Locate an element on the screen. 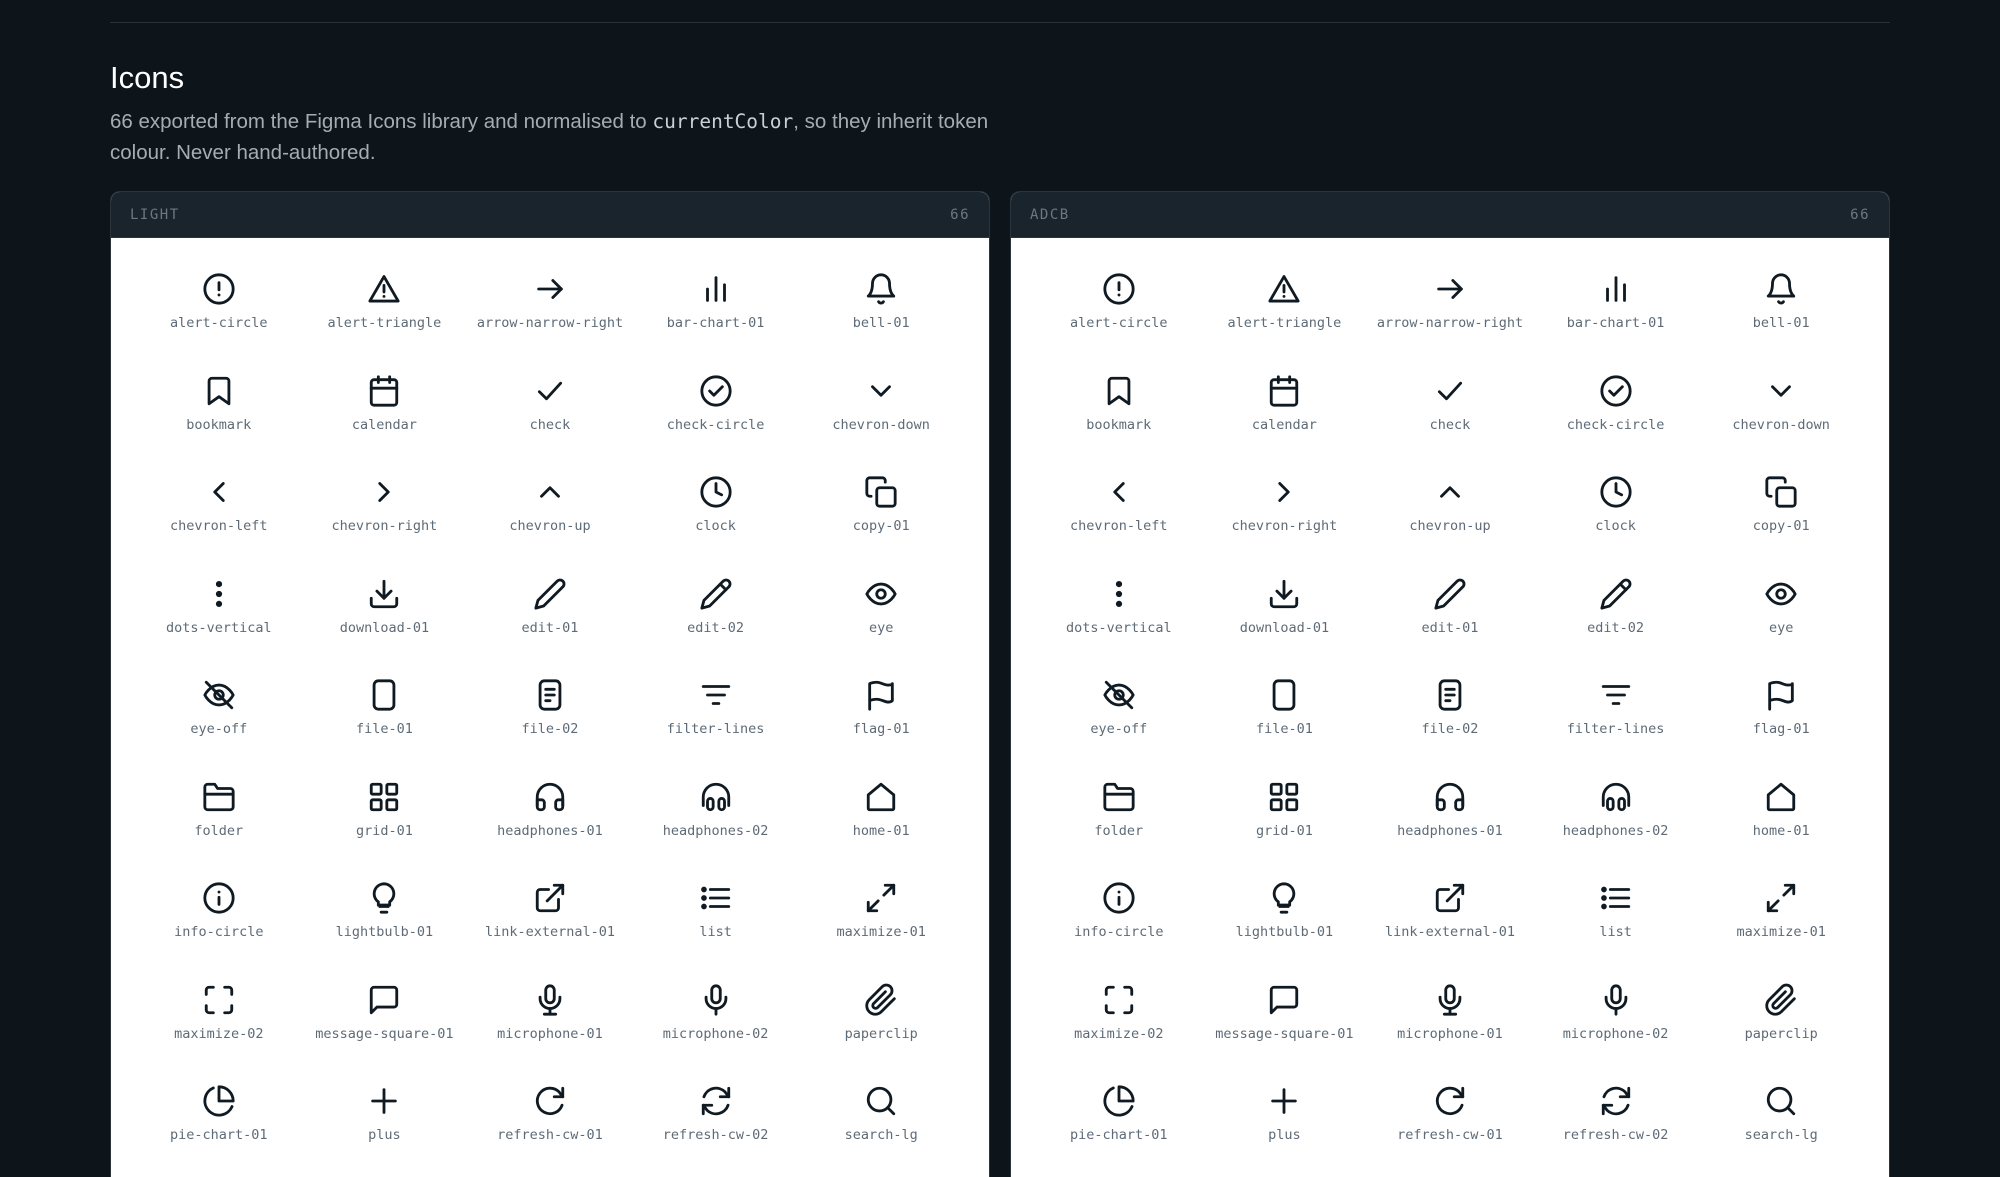 This screenshot has width=2000, height=1177. icon-name: maximize-02 is located at coordinates (219, 1033).